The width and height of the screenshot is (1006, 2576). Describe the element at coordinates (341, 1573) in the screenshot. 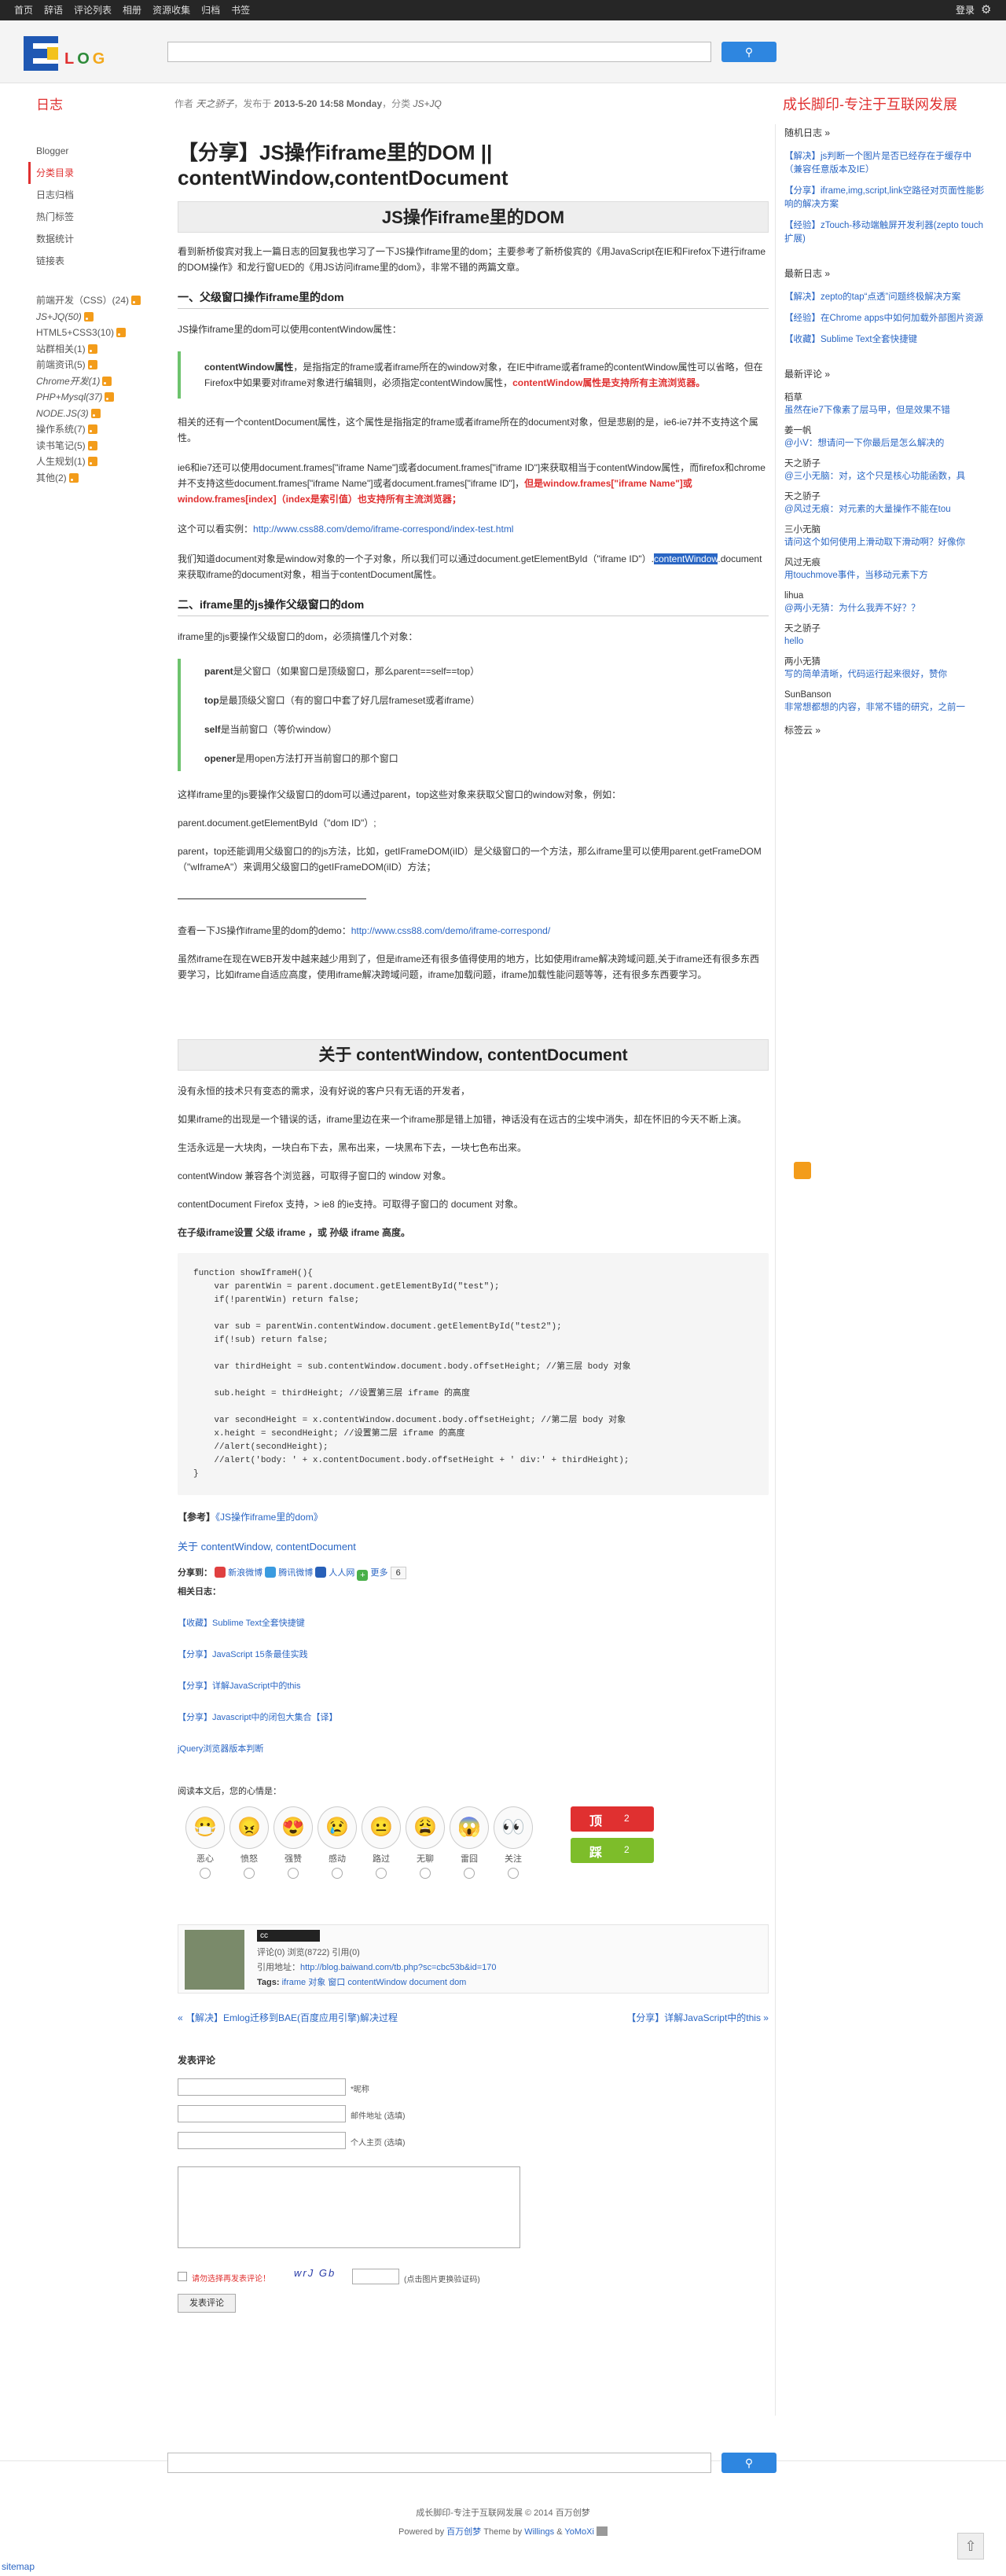

I see `share-renren: 人人网` at that location.